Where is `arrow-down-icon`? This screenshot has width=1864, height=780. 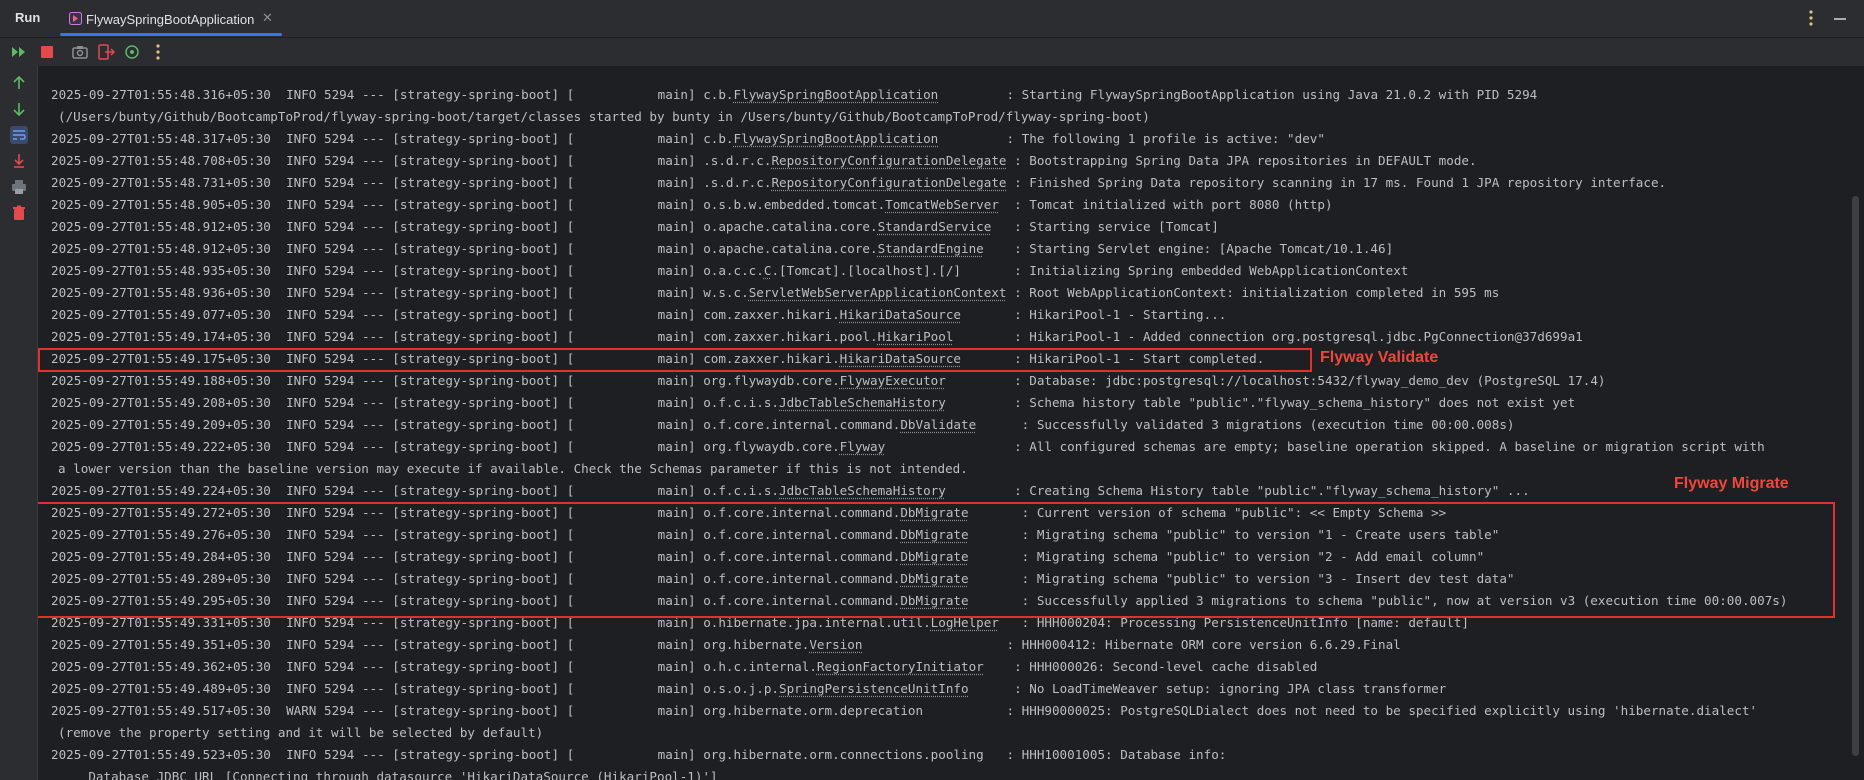
arrow-down-icon is located at coordinates (19, 109).